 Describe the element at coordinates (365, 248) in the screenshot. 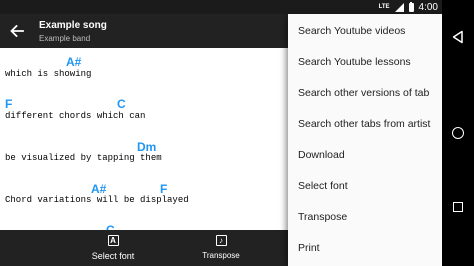

I see `menu-item-print: Print` at that location.